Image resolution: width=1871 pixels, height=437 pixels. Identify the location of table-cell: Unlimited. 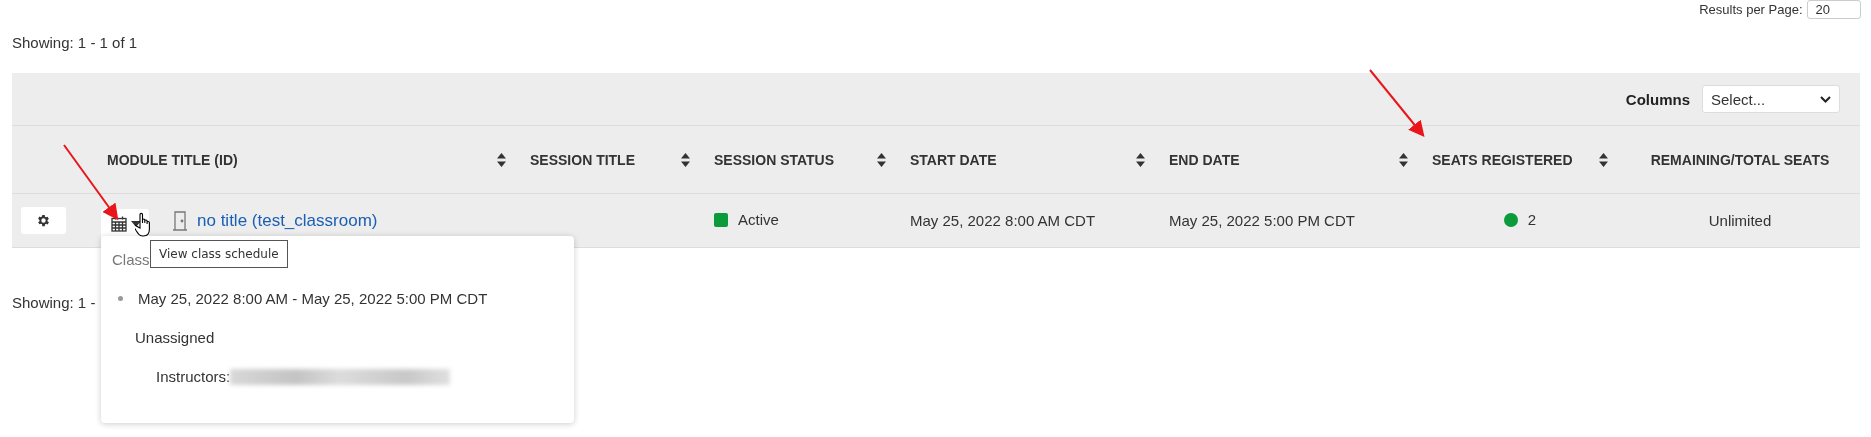
(1740, 220).